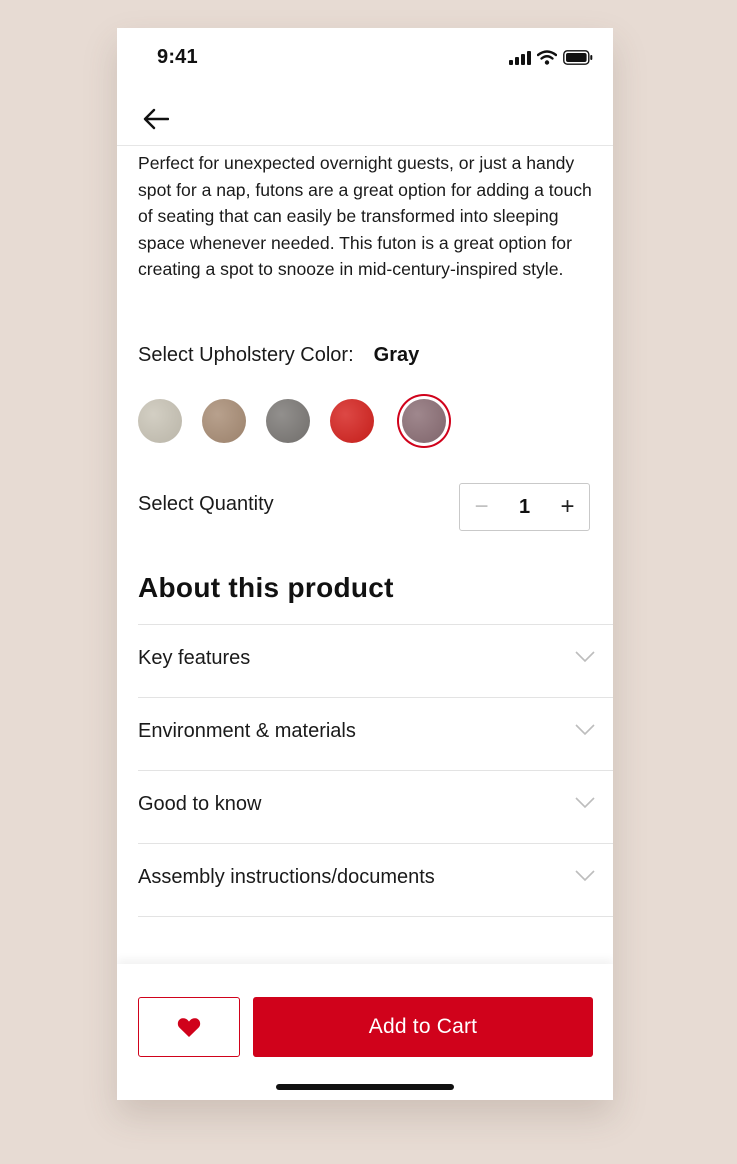 The height and width of the screenshot is (1164, 737). What do you see at coordinates (424, 421) in the screenshot?
I see `swatch-mauve` at bounding box center [424, 421].